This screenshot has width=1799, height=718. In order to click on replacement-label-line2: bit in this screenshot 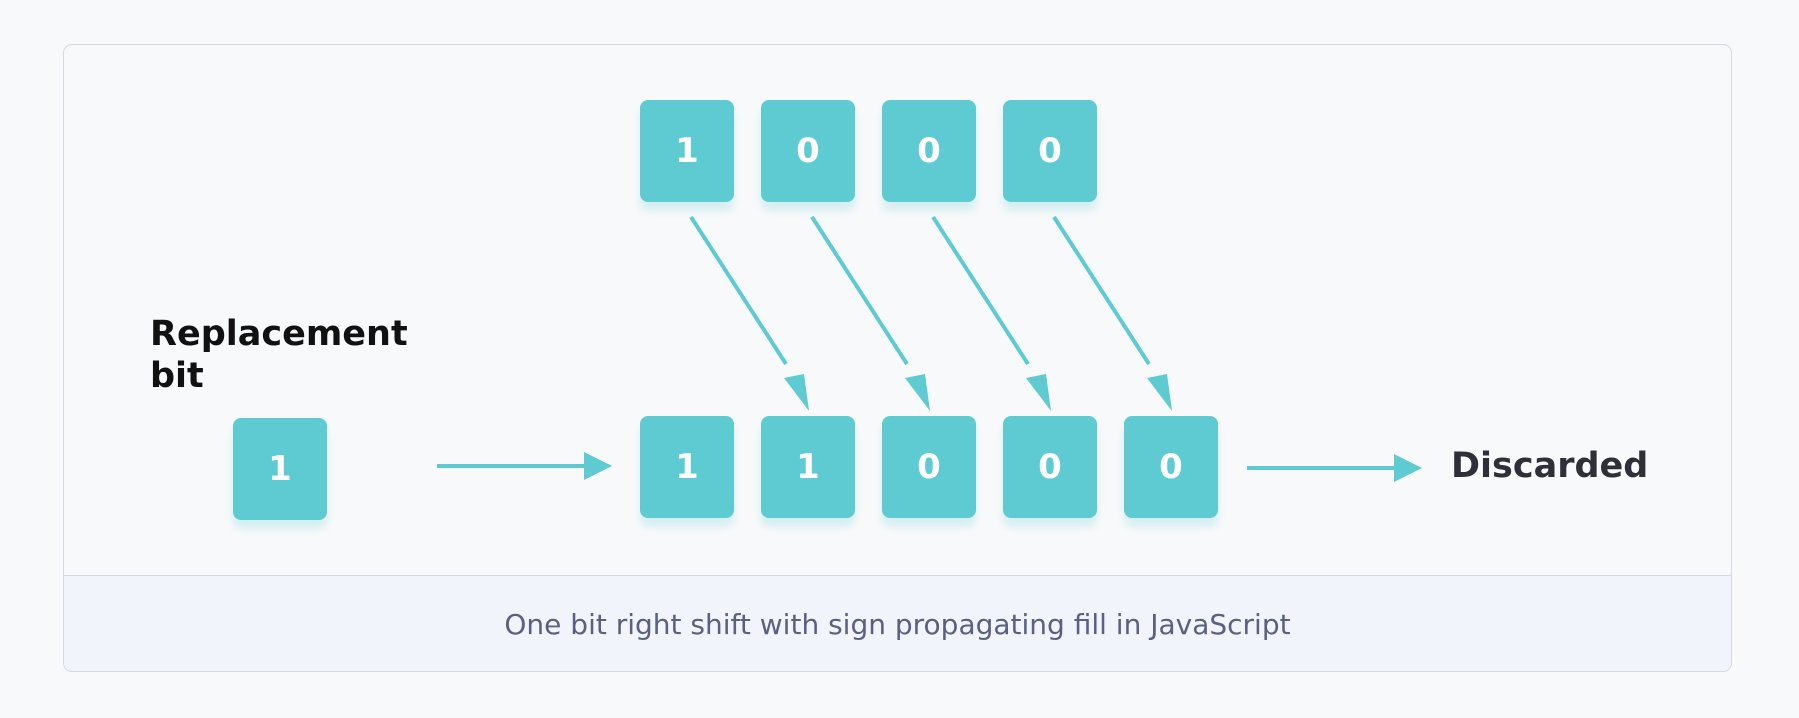, I will do `click(177, 376)`.